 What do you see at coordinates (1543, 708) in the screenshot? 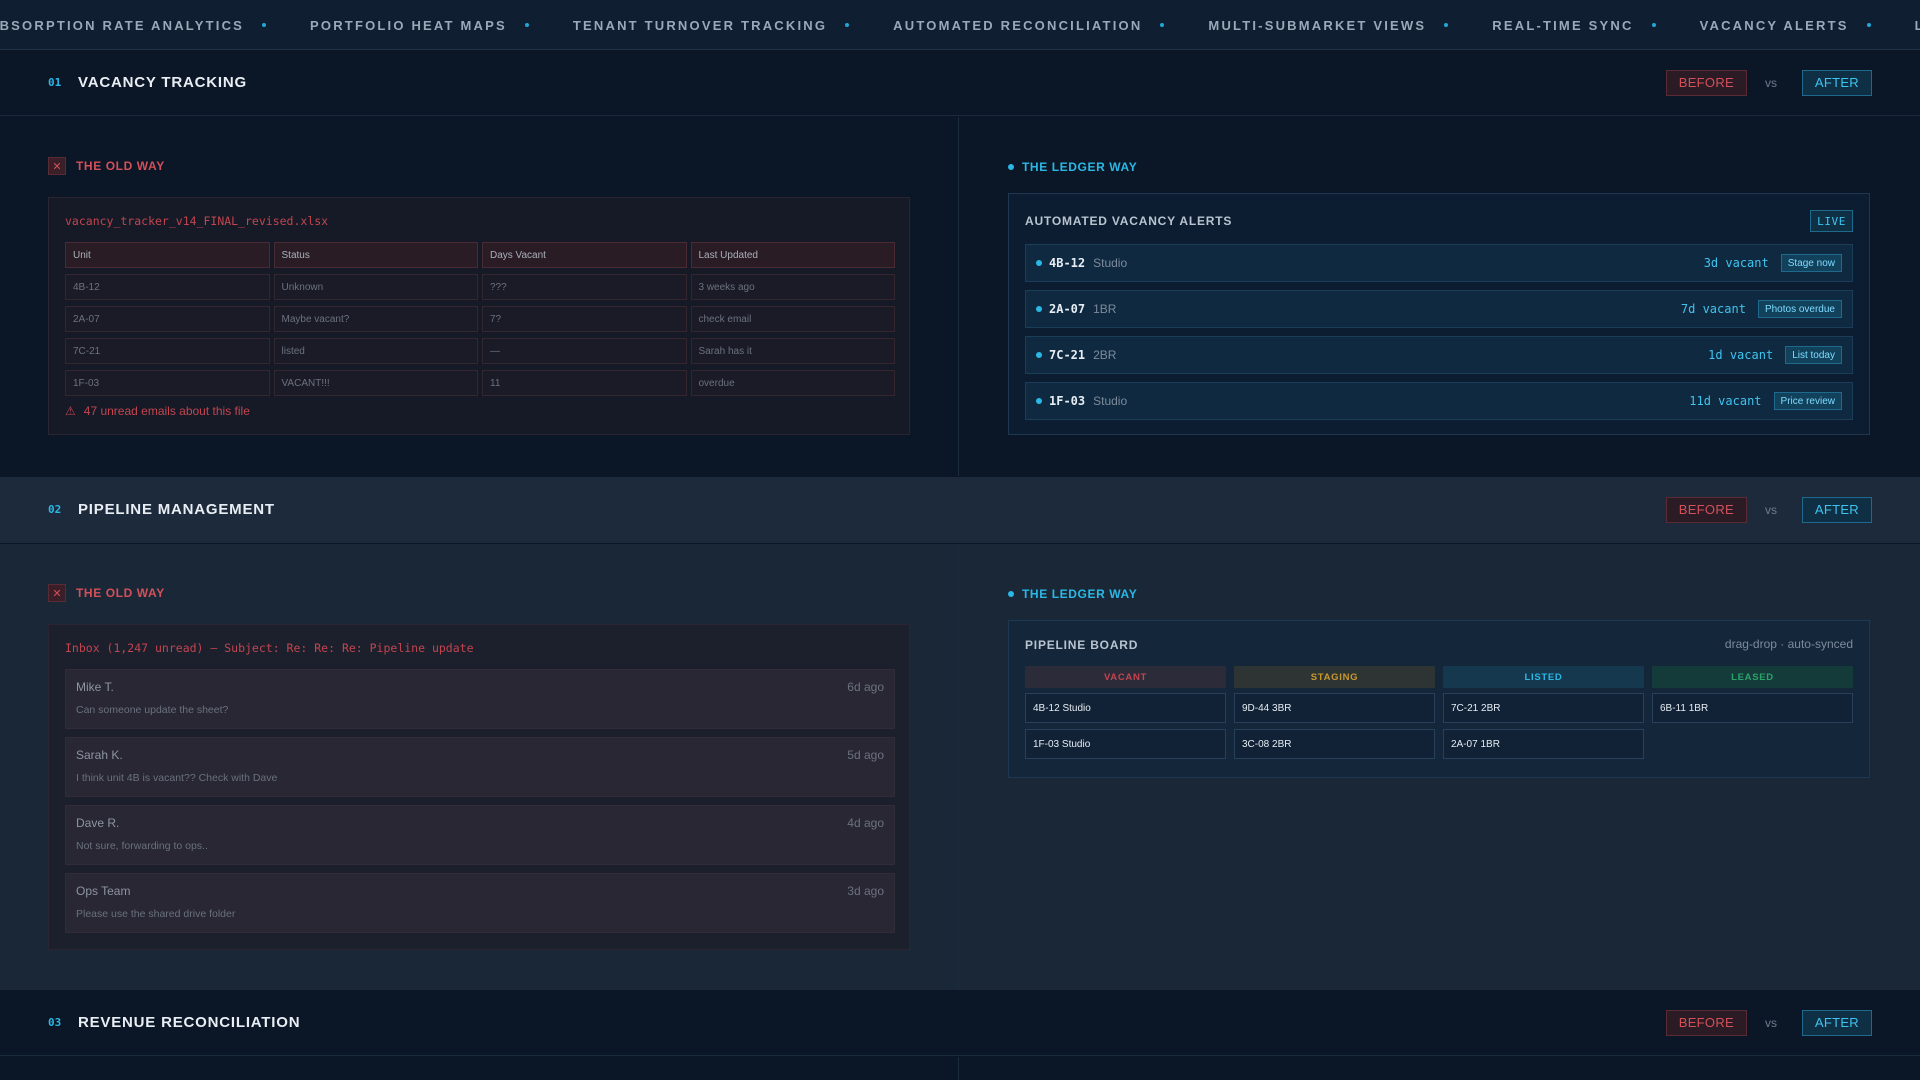
I see `pipeline-card: 7C-21 2BR` at bounding box center [1543, 708].